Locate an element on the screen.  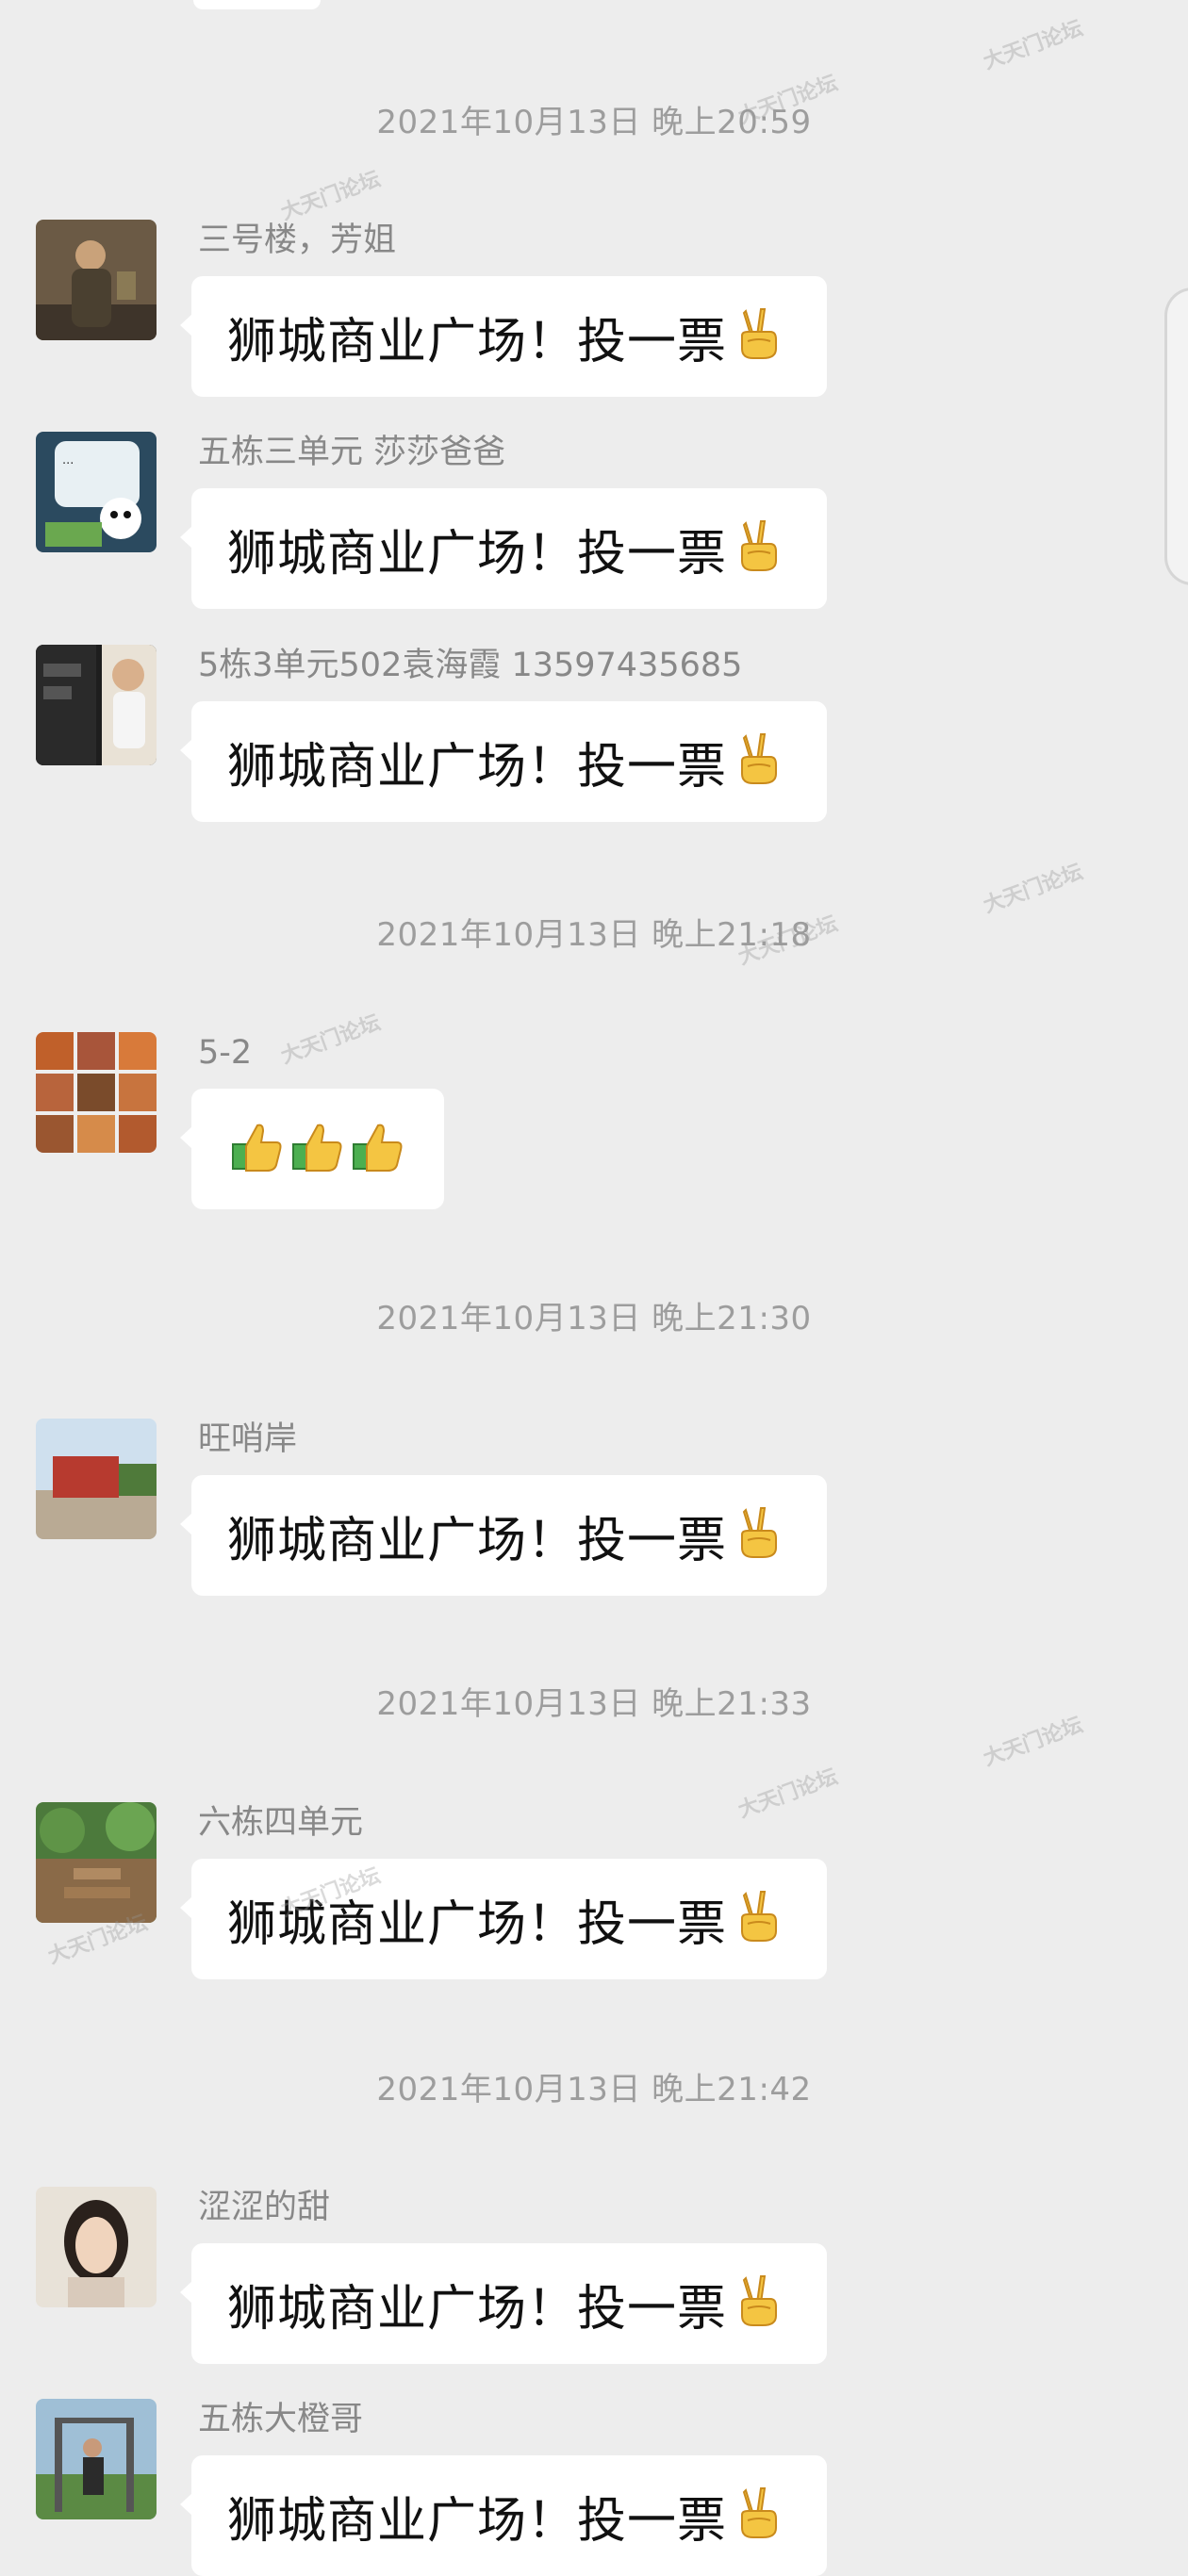
timestamp: 2021年10月13日 晚上21:33 is located at coordinates (594, 1704).